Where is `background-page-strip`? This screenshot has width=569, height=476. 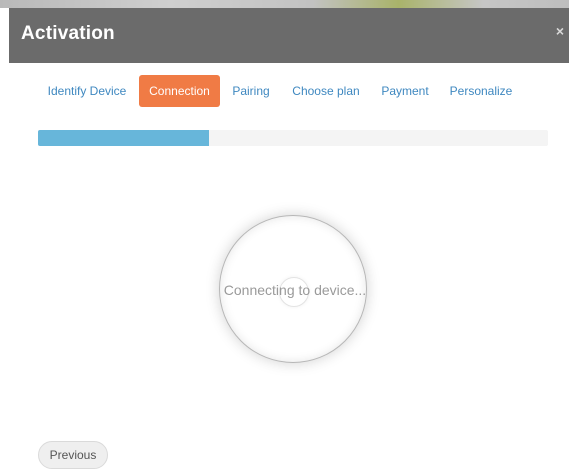
background-page-strip is located at coordinates (284, 4).